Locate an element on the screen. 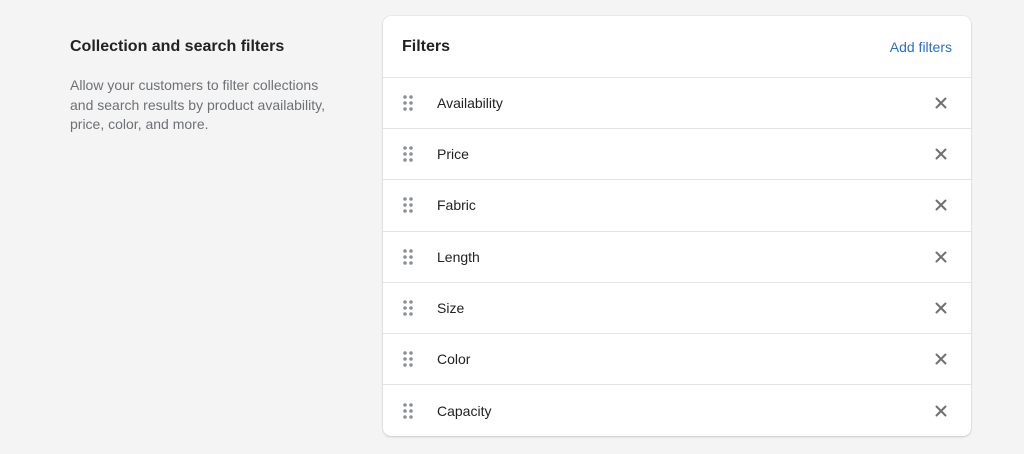 The image size is (1024, 454). filter-label: Capacity is located at coordinates (464, 410).